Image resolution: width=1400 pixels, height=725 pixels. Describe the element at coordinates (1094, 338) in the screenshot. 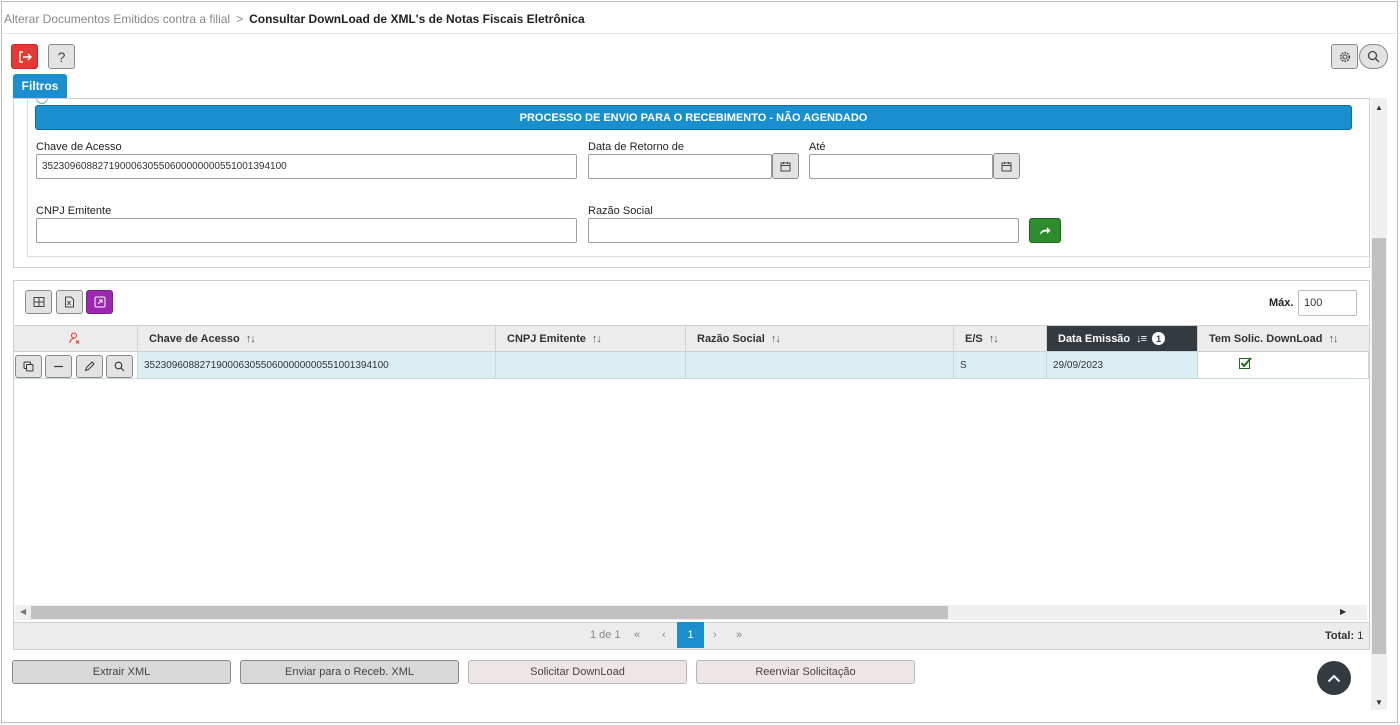

I see `column-header-label: Data Emissão` at that location.